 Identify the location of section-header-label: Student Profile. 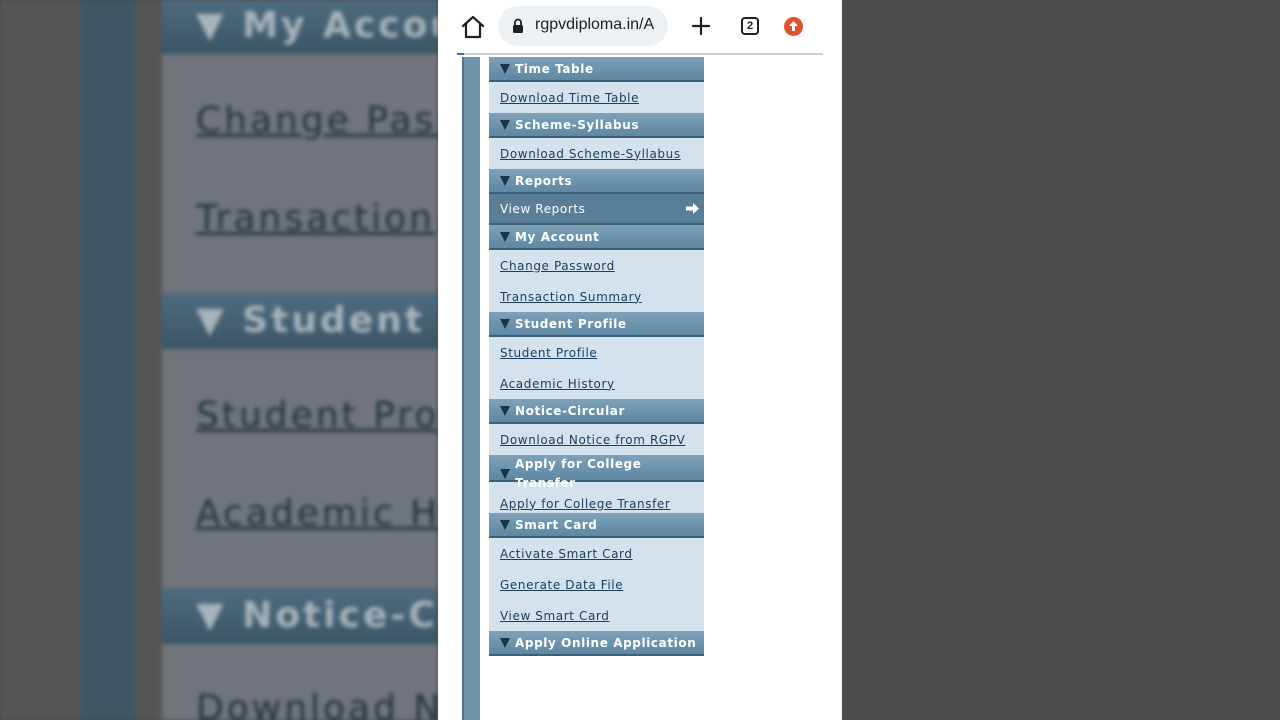
(571, 323).